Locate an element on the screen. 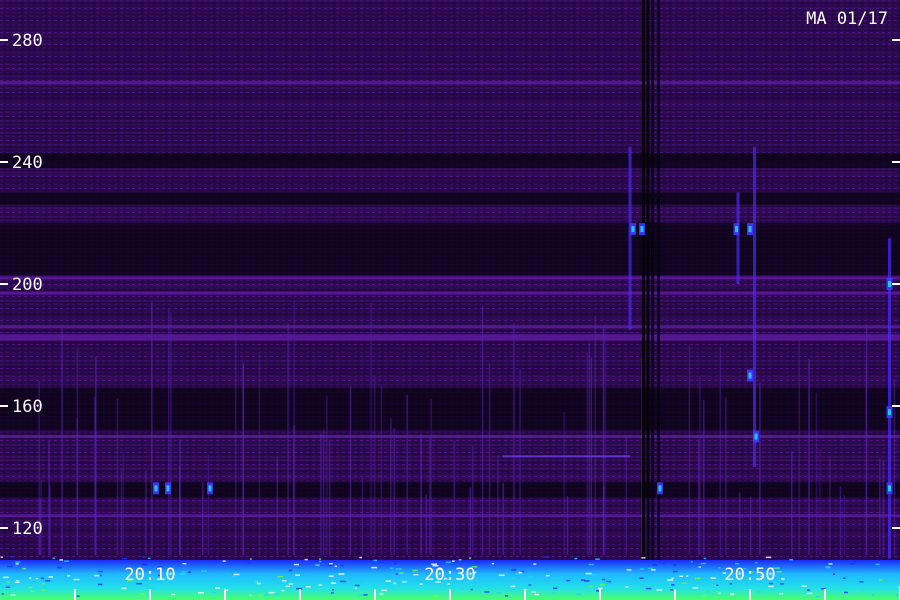 This screenshot has height=600, width=900. y-tick-right is located at coordinates (896, 528).